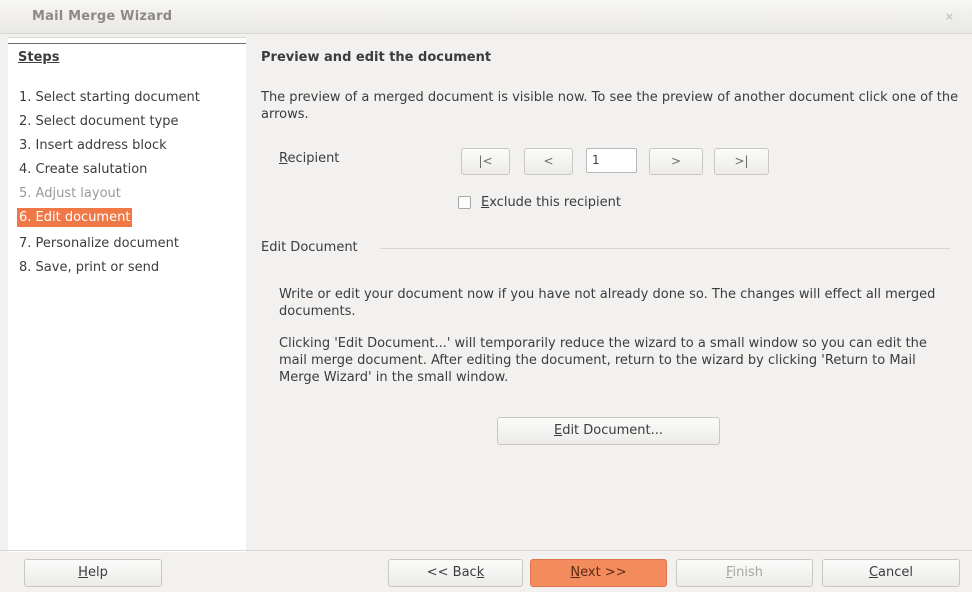 This screenshot has height=592, width=972. Describe the element at coordinates (551, 202) in the screenshot. I see `exclude-recipient-label: Exclude this recipient` at that location.